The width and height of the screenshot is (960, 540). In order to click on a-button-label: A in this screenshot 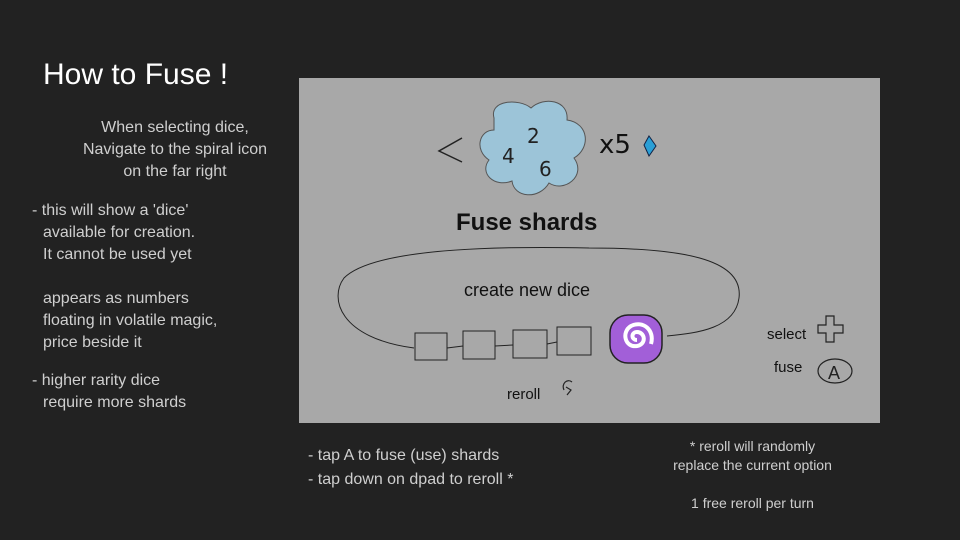, I will do `click(834, 373)`.